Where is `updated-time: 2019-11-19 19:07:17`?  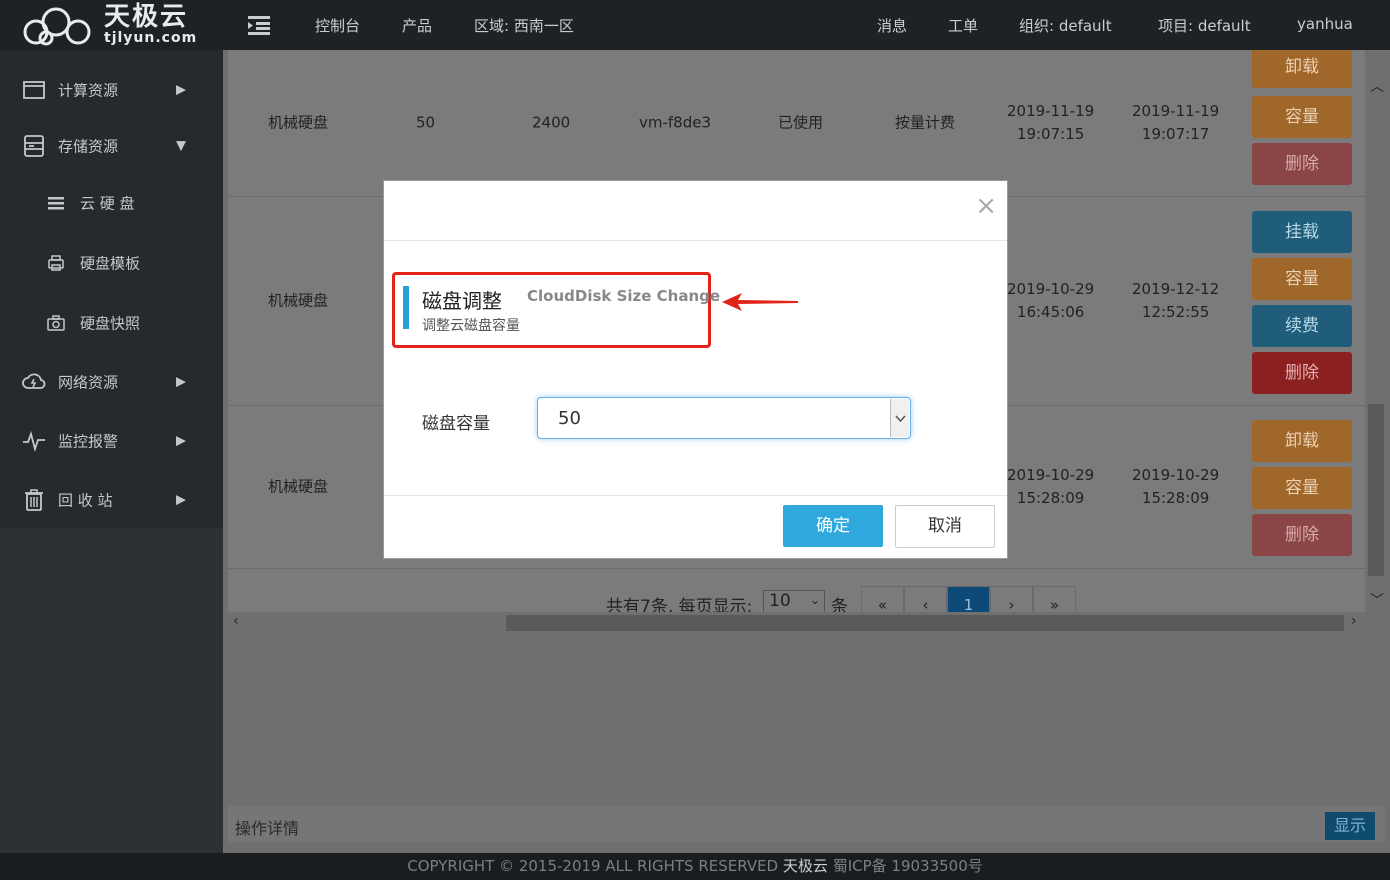
updated-time: 2019-11-19 19:07:17 is located at coordinates (1175, 123).